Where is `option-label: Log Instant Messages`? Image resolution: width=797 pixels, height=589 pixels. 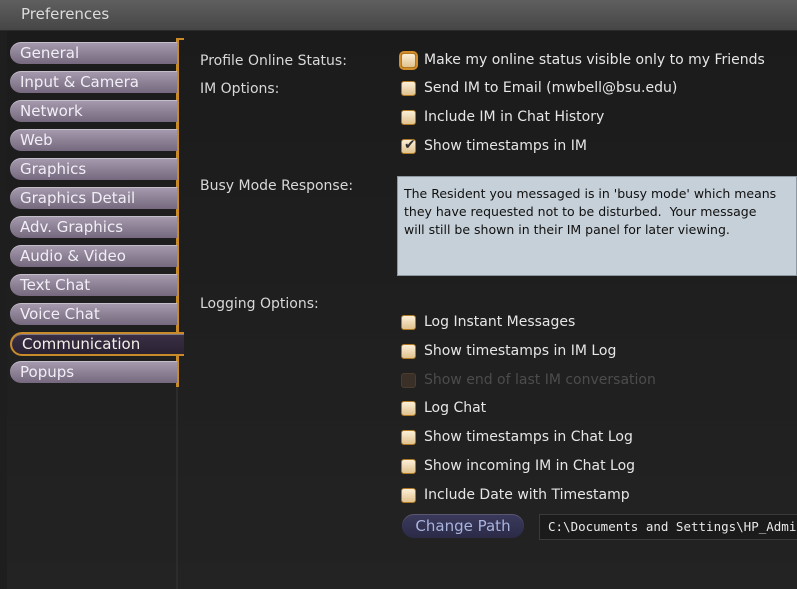 option-label: Log Instant Messages is located at coordinates (500, 322).